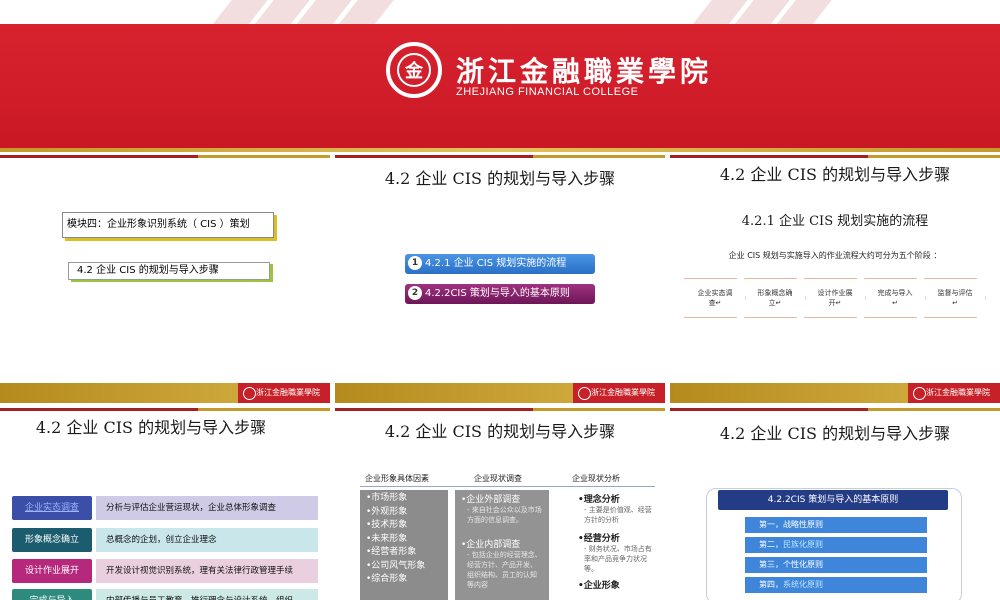 The width and height of the screenshot is (1000, 600). I want to click on process-label: 形象概念确立, so click(52, 540).